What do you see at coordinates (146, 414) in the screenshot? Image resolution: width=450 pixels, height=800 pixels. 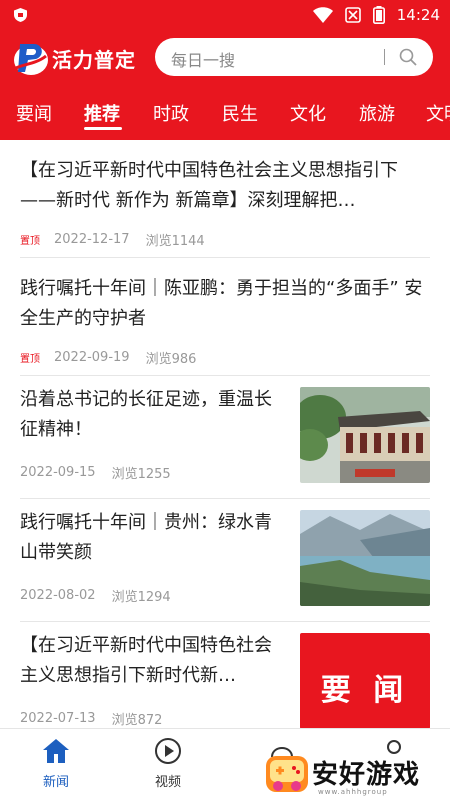 I see `news-title: 沿着总书记的长征足迹，重温长征精神！` at bounding box center [146, 414].